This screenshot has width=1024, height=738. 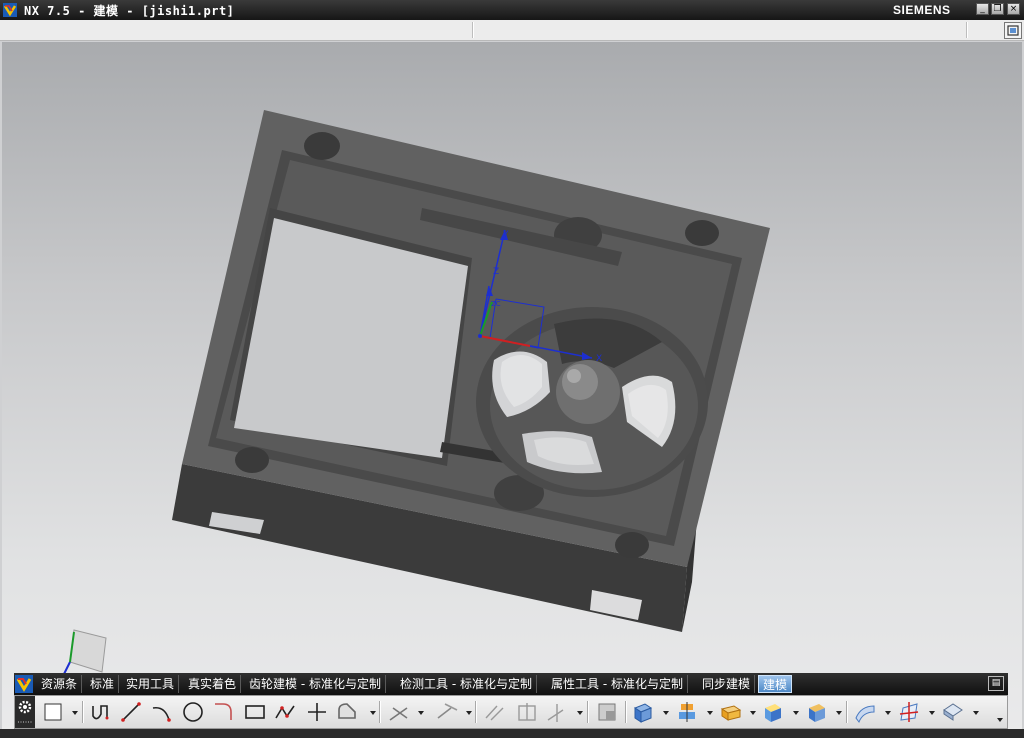 What do you see at coordinates (753, 713) in the screenshot?
I see `block-dropdown` at bounding box center [753, 713].